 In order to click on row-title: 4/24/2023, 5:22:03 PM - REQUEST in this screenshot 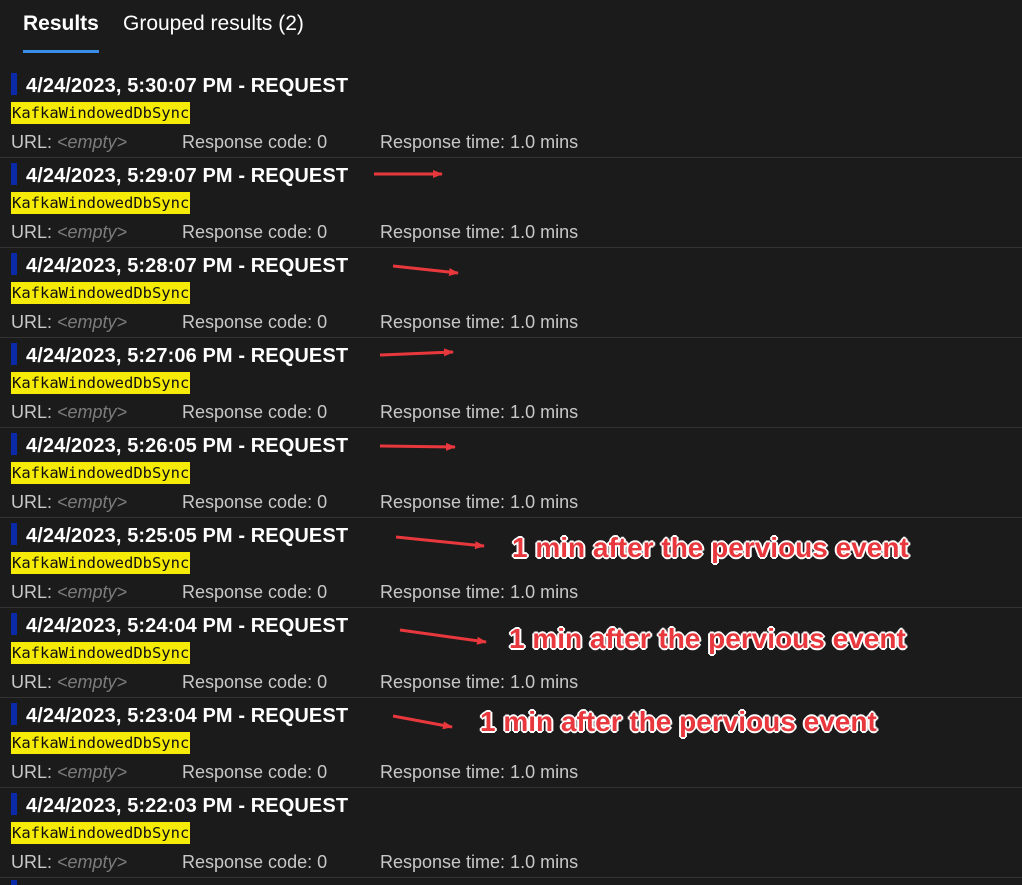, I will do `click(187, 806)`.